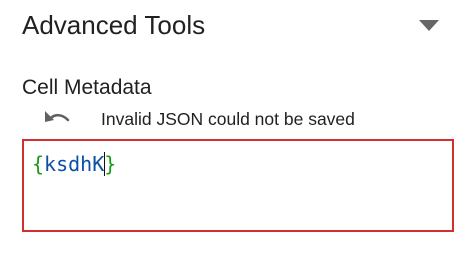 The width and height of the screenshot is (474, 268). What do you see at coordinates (57, 119) in the screenshot?
I see `undo-icon` at bounding box center [57, 119].